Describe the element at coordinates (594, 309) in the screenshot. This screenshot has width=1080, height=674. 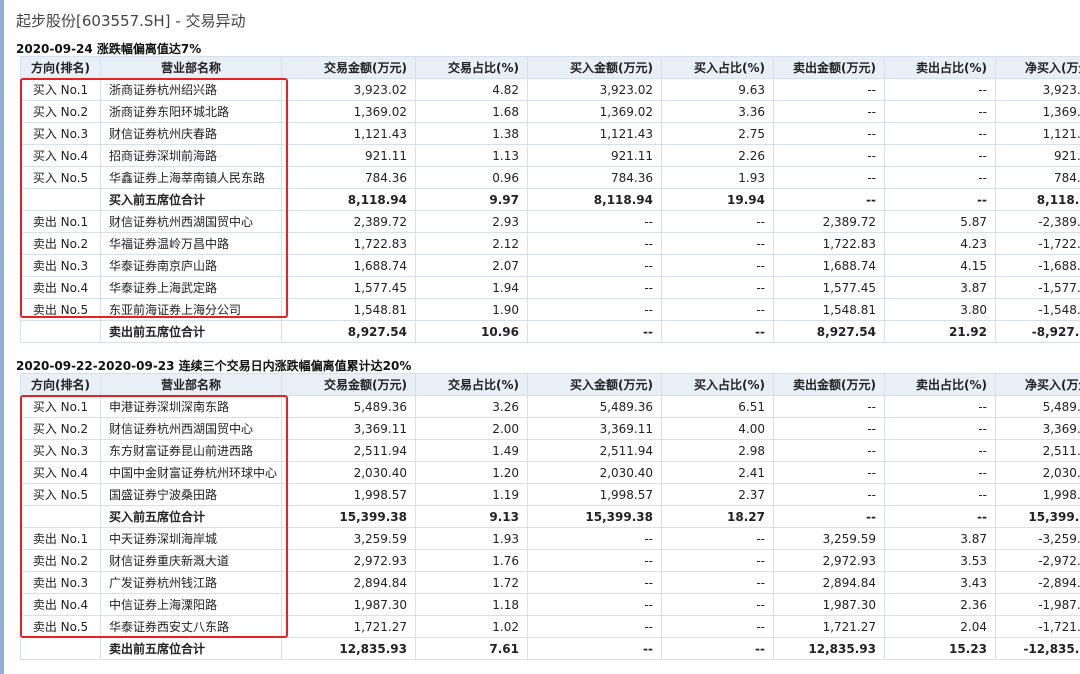
I see `buy-amount-cell: --` at that location.